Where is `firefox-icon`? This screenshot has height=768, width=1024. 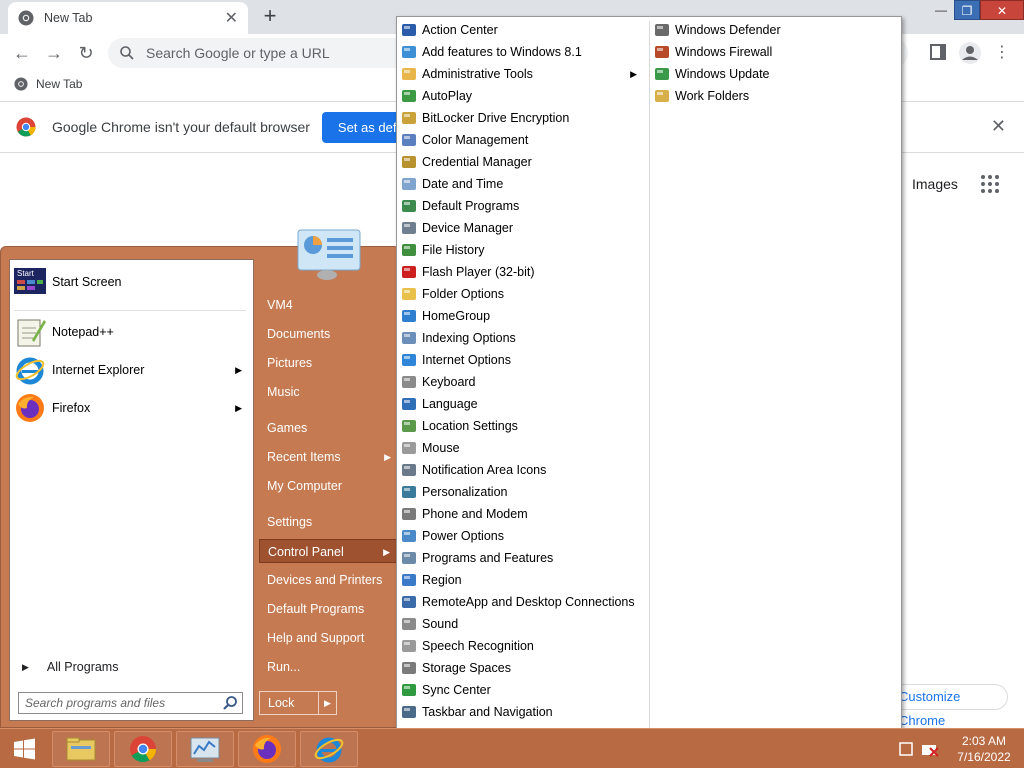 firefox-icon is located at coordinates (267, 749).